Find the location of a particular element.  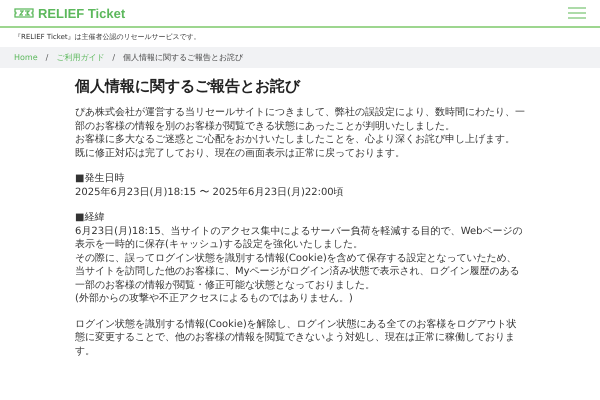

page-title: 個人情報に関するご報告とお詫び is located at coordinates (188, 86).